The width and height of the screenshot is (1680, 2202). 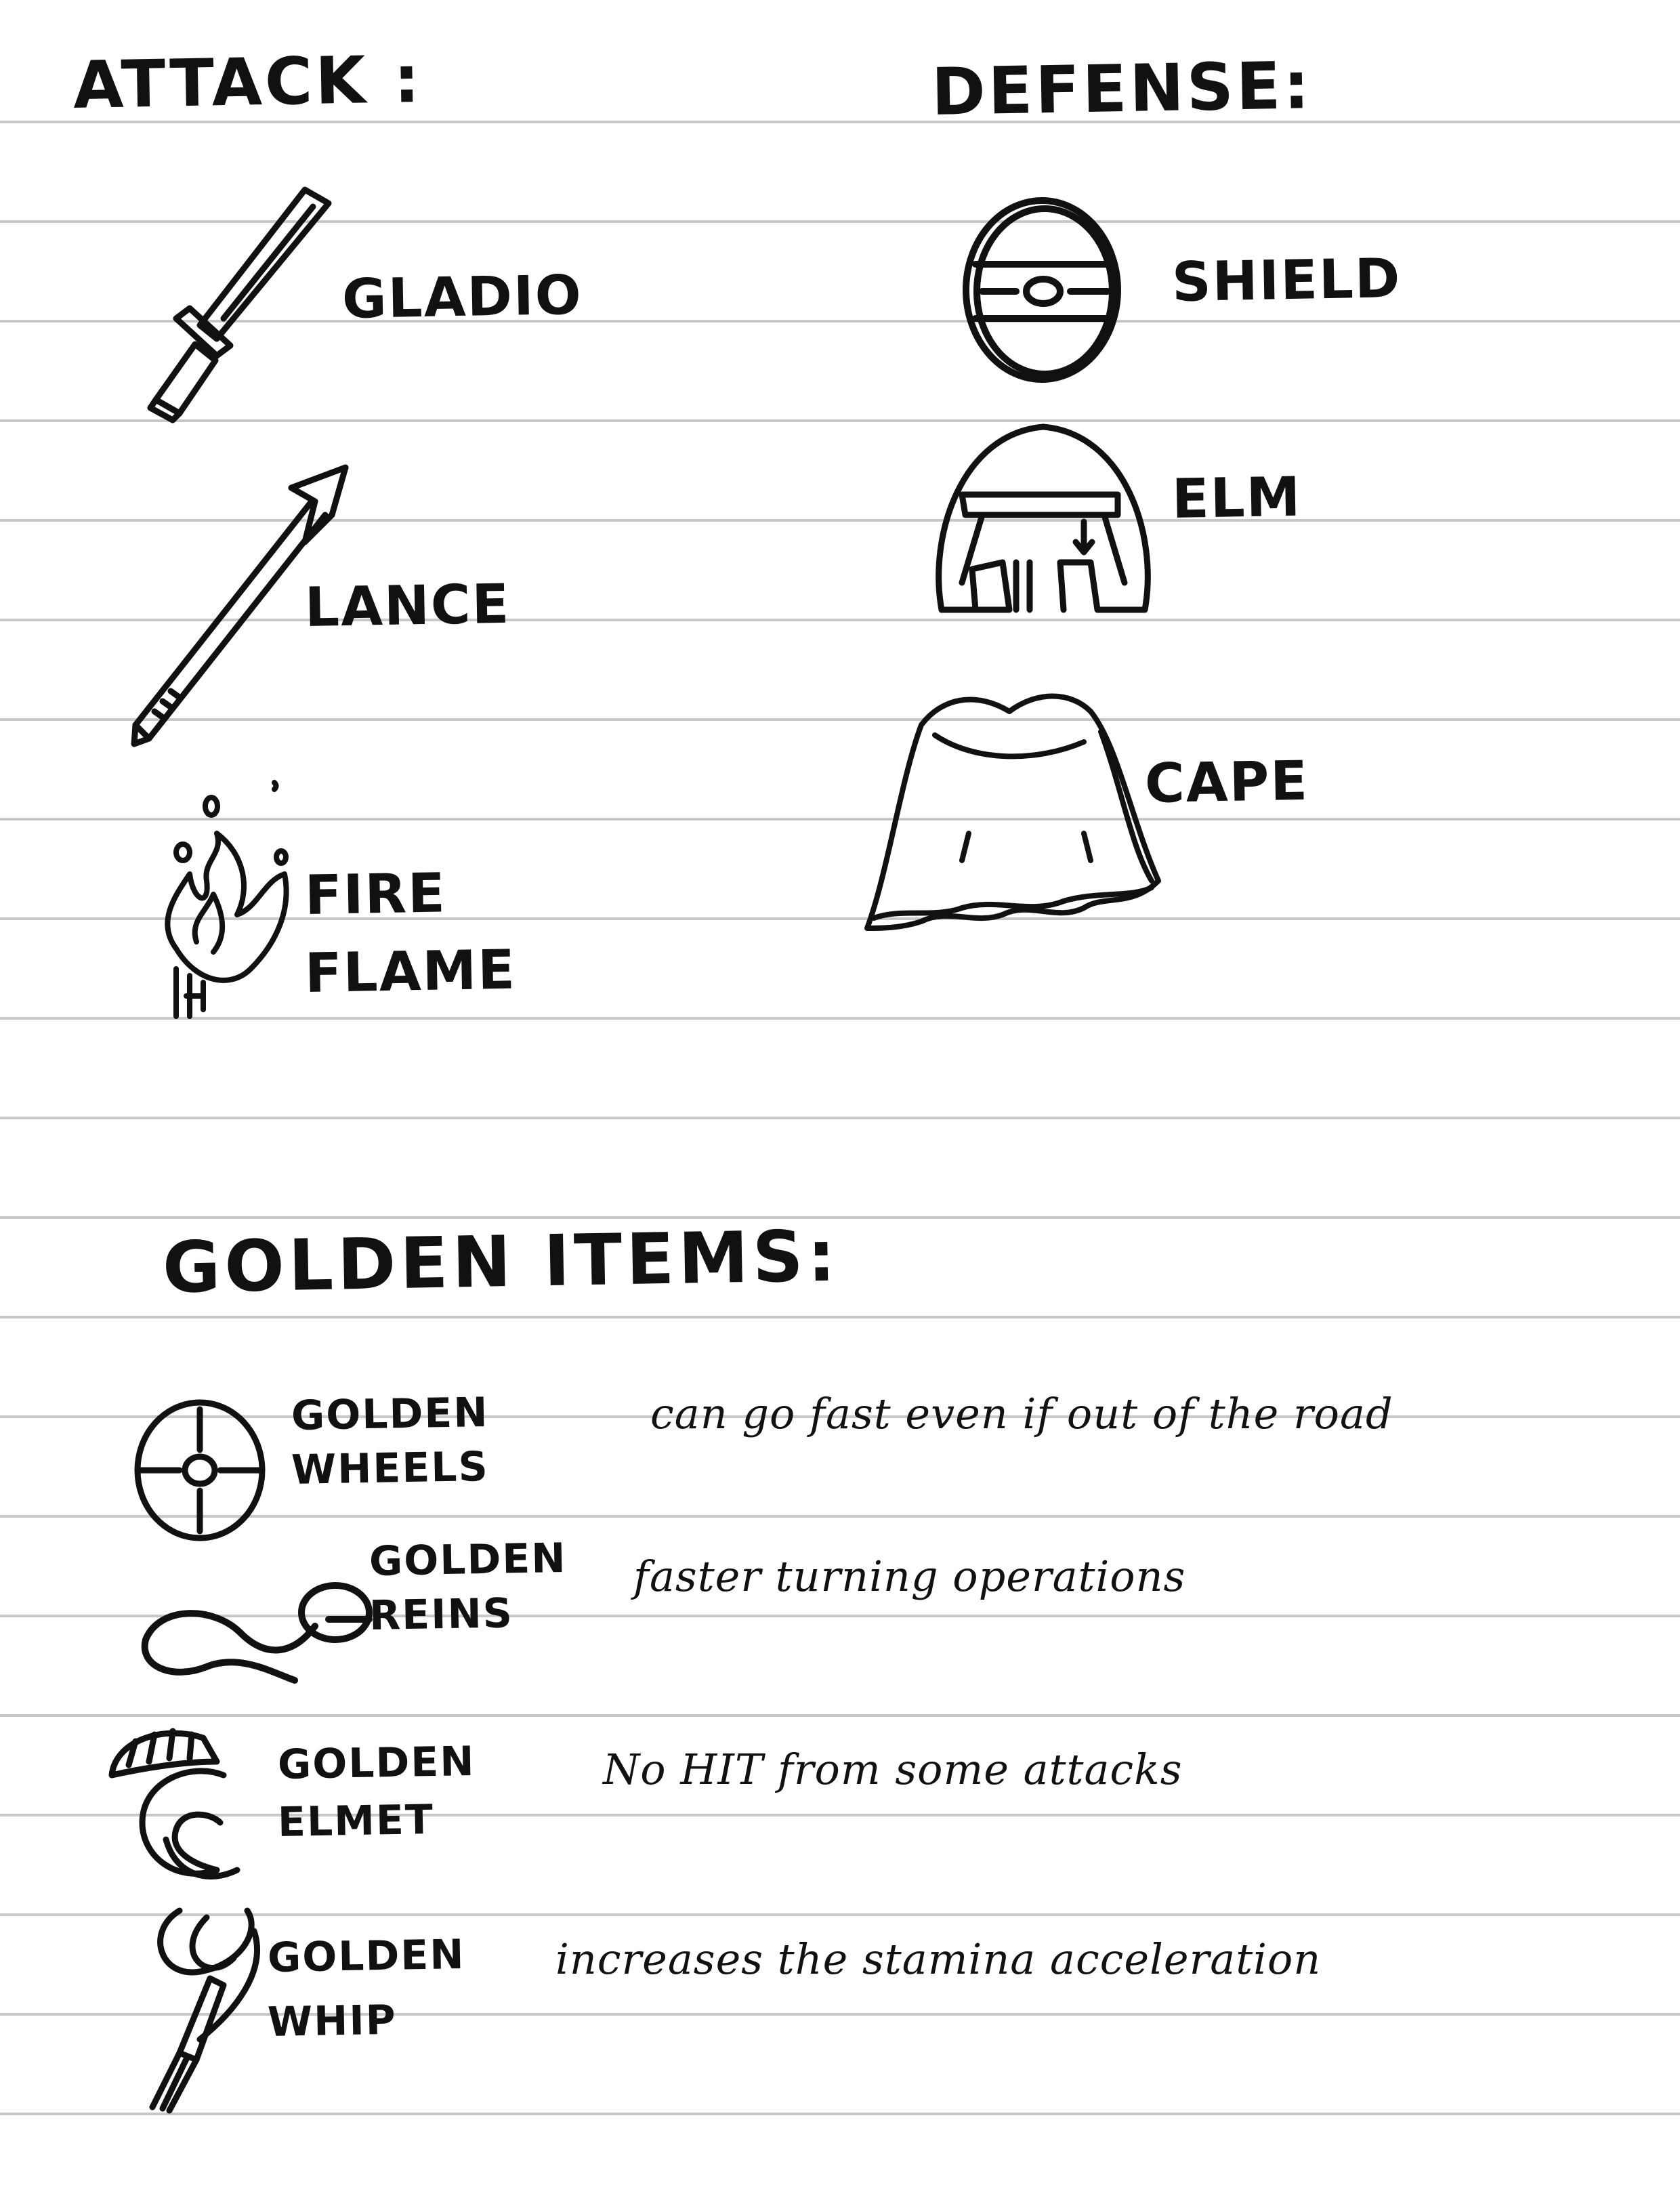 What do you see at coordinates (376, 1763) in the screenshot?
I see `golden-elmet-label-line1: GOLDEN` at bounding box center [376, 1763].